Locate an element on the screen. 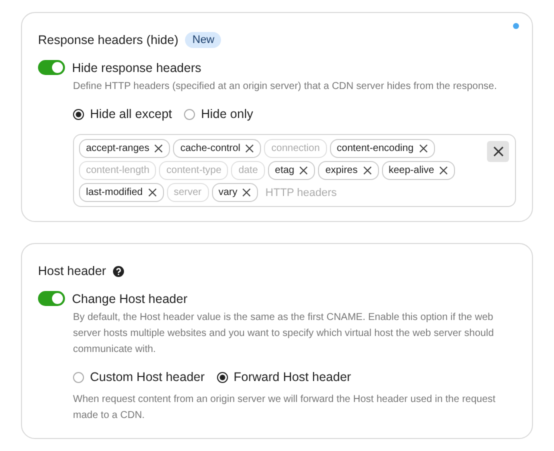 This screenshot has width=554, height=451. section-title: Response headers (hide) is located at coordinates (108, 40).